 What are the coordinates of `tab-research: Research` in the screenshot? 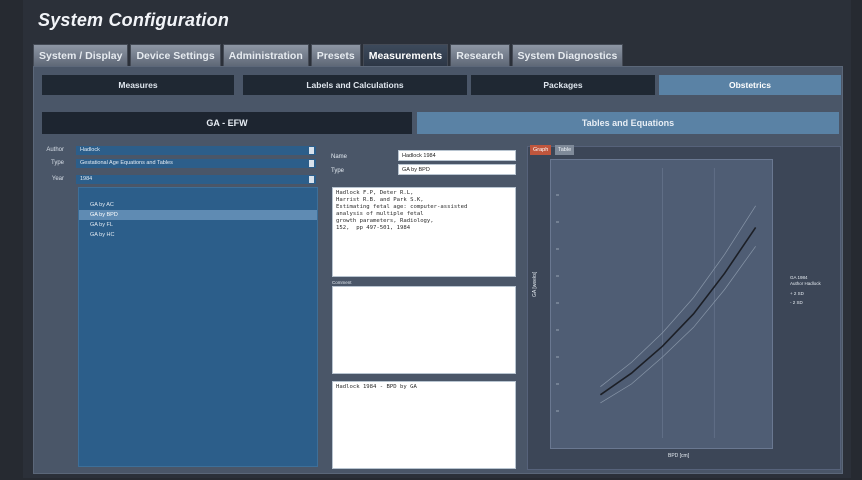 It's located at (480, 55).